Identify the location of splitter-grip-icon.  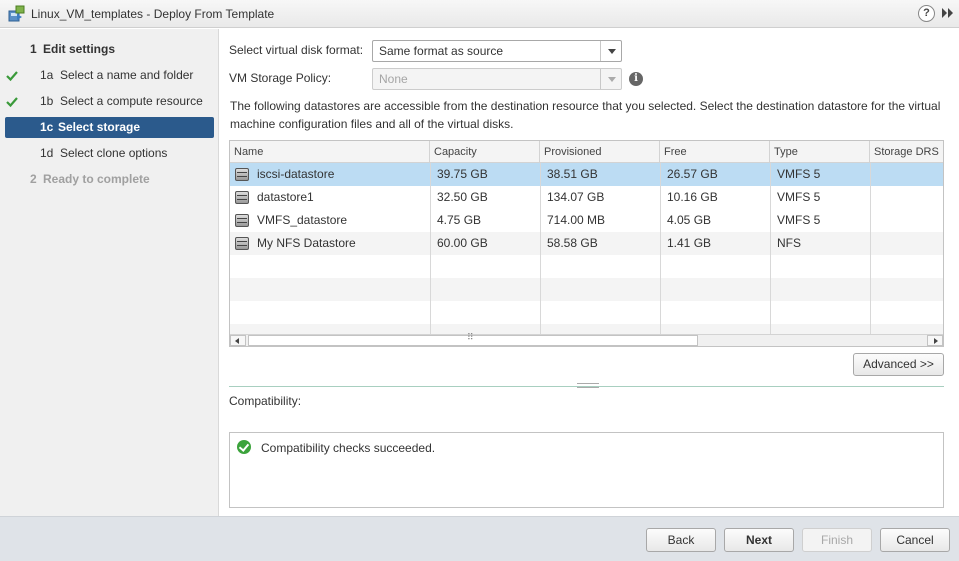
(588, 385).